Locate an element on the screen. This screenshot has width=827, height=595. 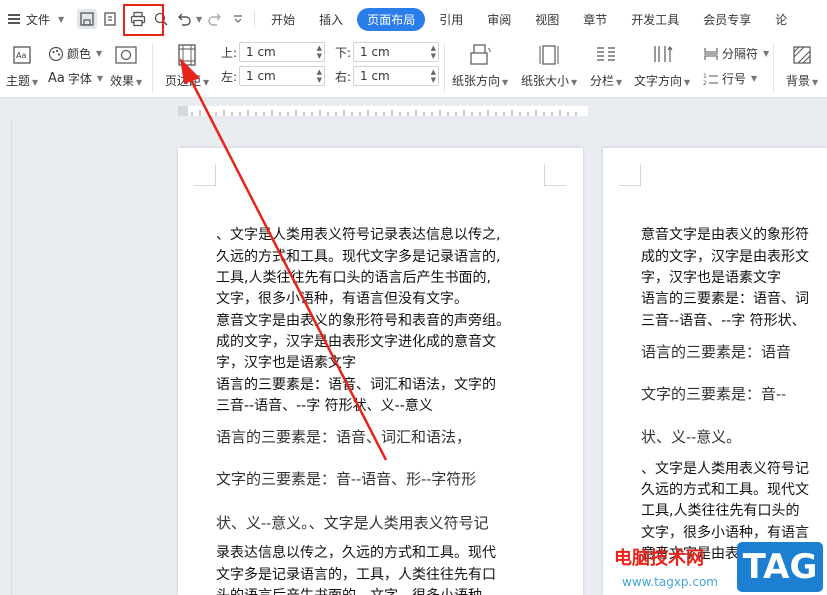
menu-icon is located at coordinates (14, 19).